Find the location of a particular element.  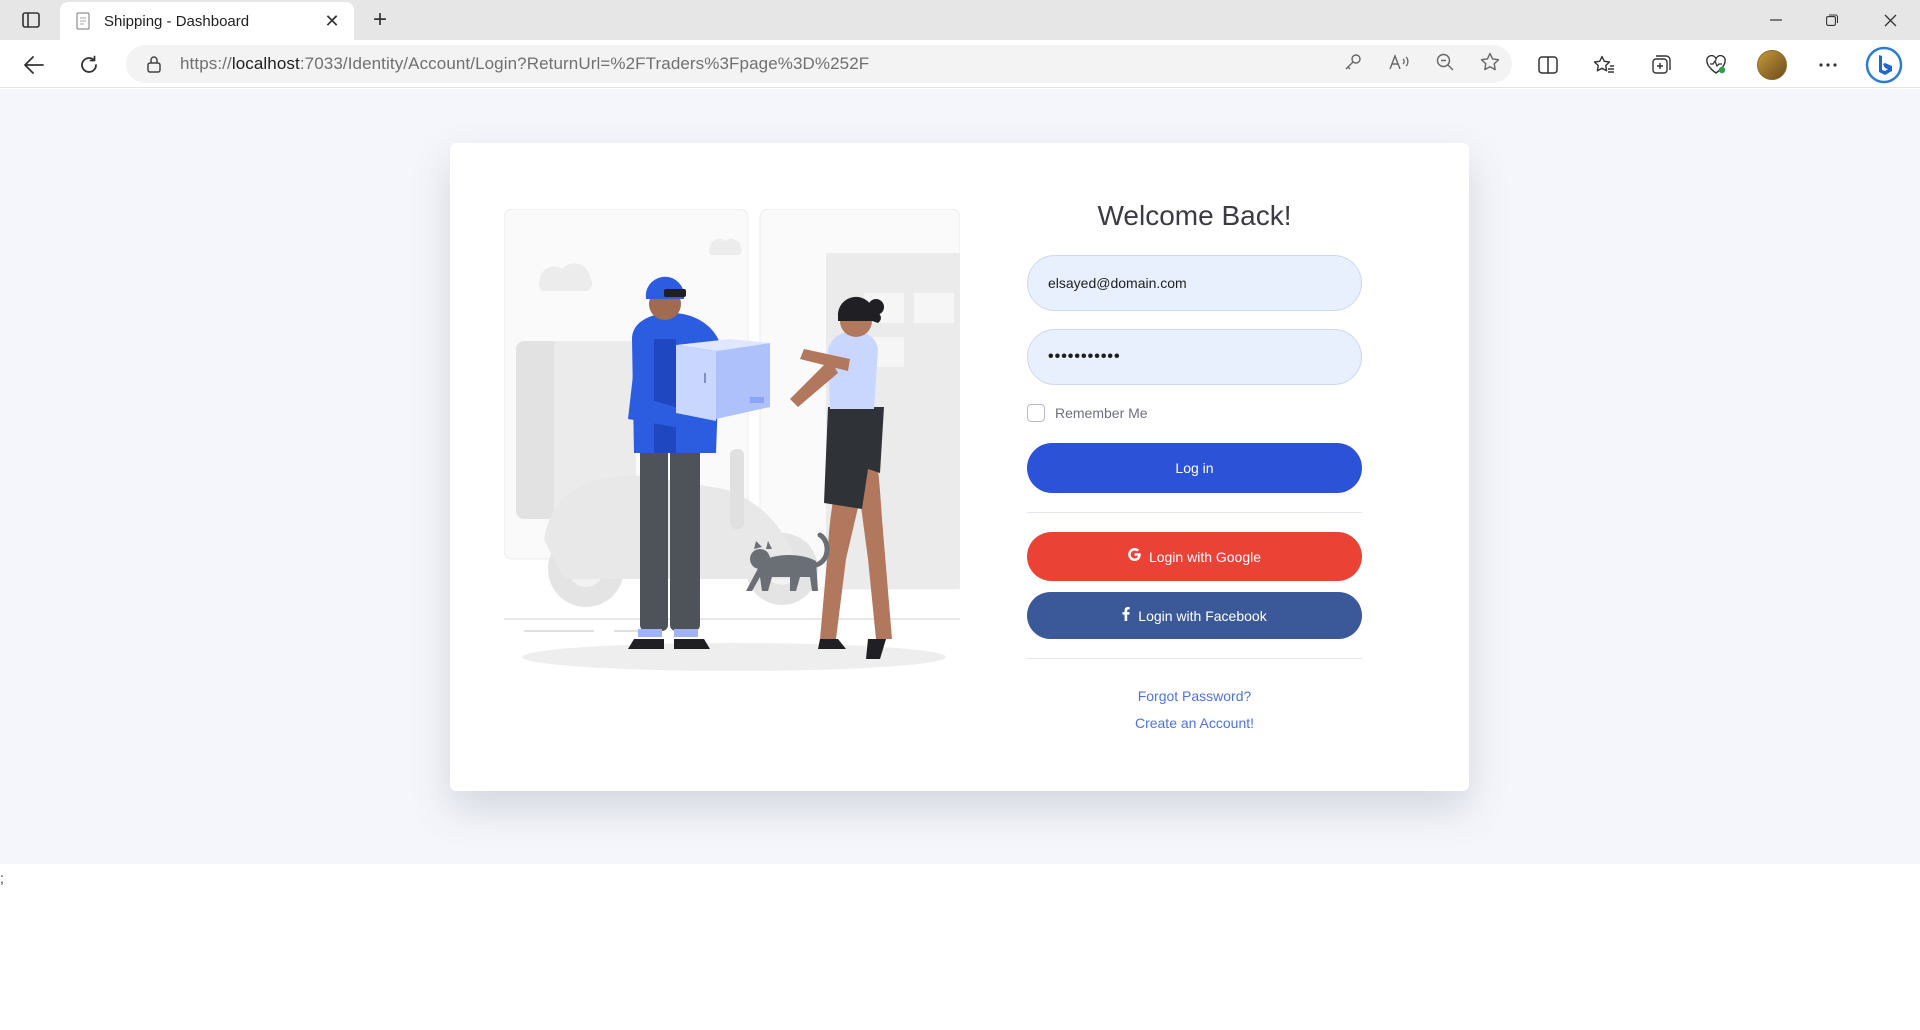

forgot-password-link: Forgot Password? is located at coordinates (1194, 696).